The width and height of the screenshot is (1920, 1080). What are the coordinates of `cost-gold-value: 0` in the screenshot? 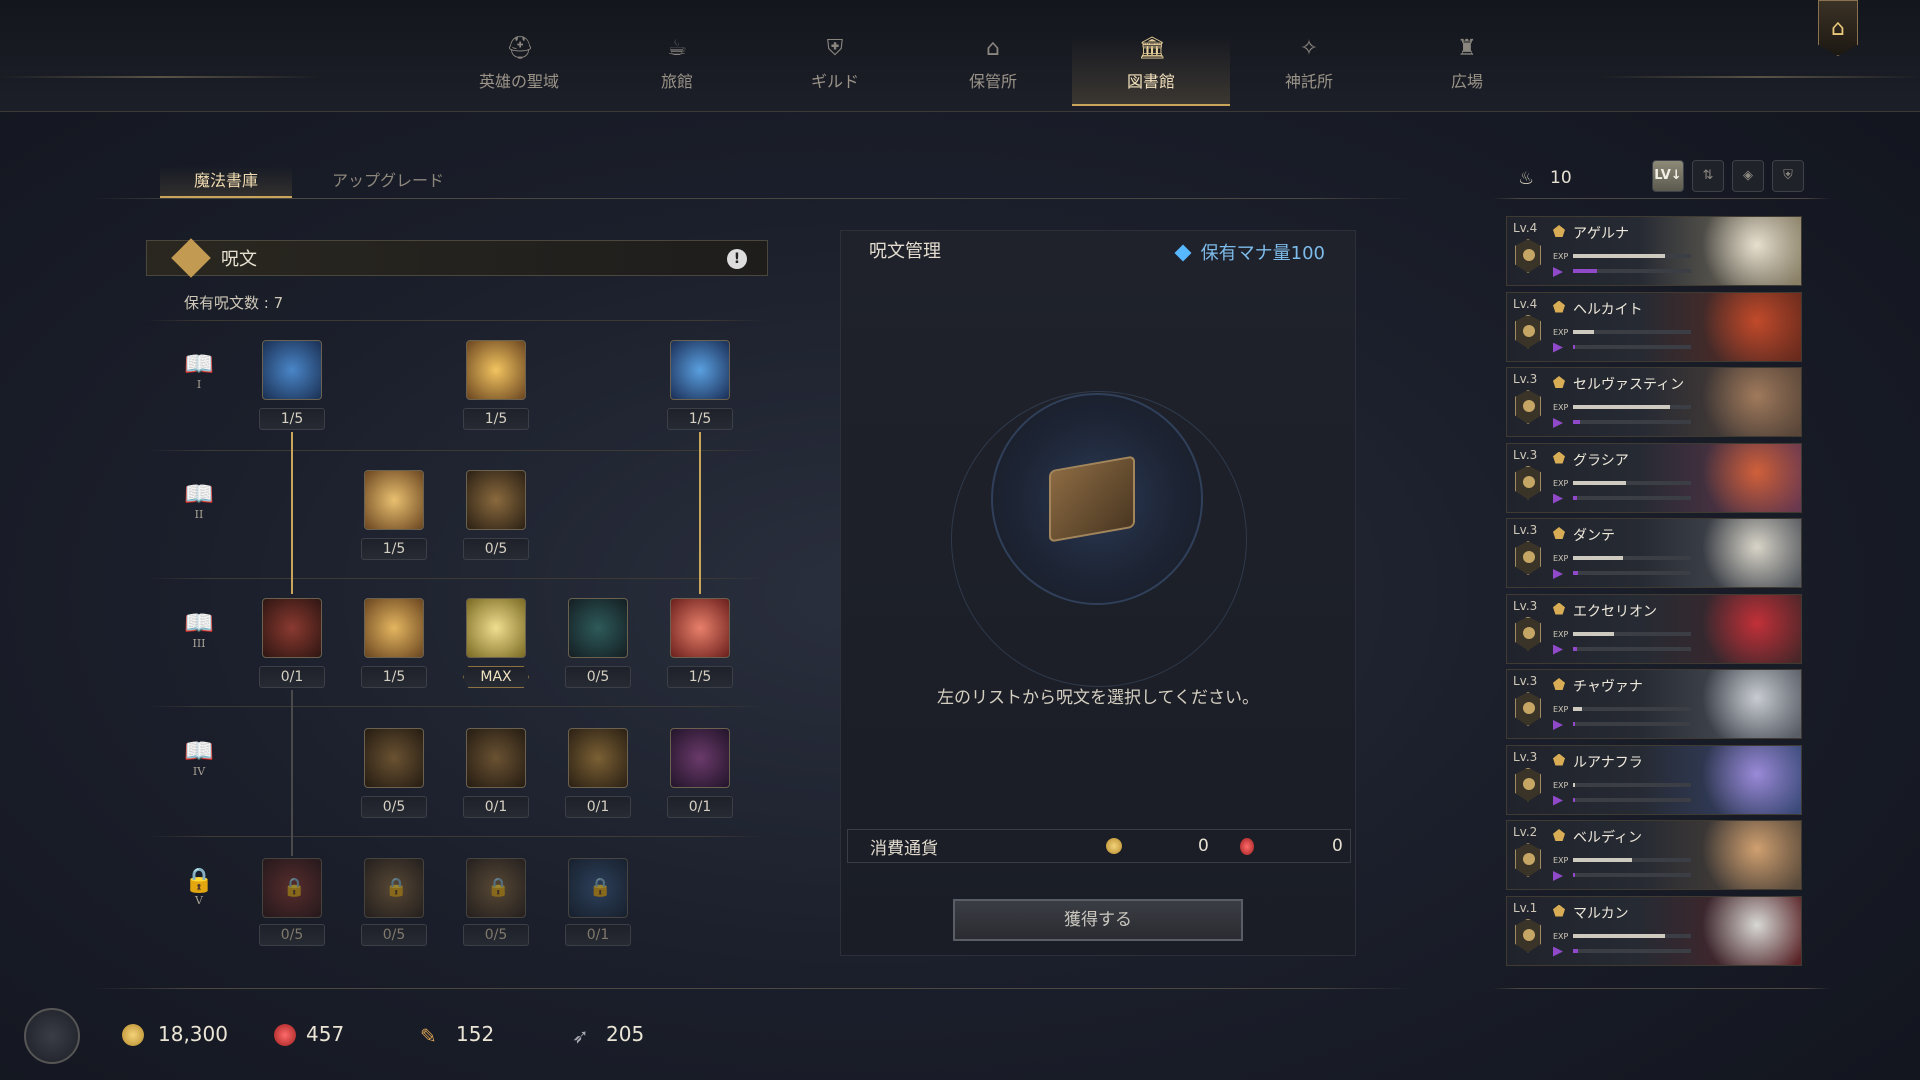 It's located at (1203, 846).